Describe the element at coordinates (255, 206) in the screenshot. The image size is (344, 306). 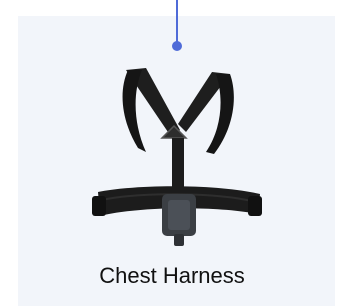
I see `right-belt-buckle` at that location.